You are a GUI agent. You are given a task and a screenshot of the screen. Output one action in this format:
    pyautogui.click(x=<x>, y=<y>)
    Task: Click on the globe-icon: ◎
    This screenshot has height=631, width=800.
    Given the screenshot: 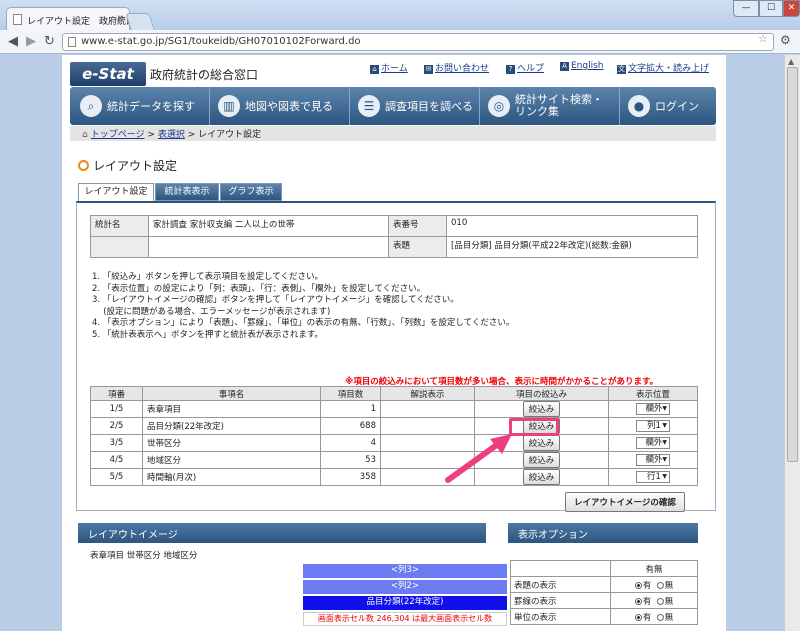 What is the action you would take?
    pyautogui.click(x=499, y=106)
    